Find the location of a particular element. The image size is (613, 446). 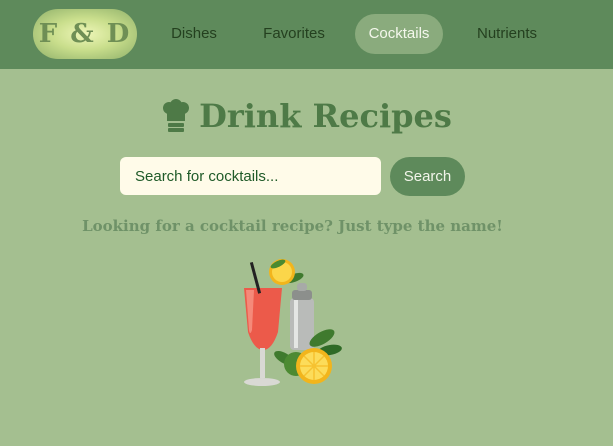

nav-item-nutrients: Nutrients is located at coordinates (507, 34).